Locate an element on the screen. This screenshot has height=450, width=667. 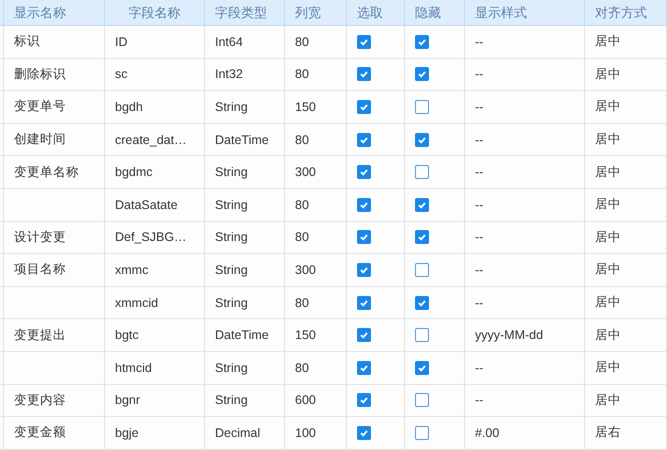
table-cell: DataSatate is located at coordinates (146, 205).